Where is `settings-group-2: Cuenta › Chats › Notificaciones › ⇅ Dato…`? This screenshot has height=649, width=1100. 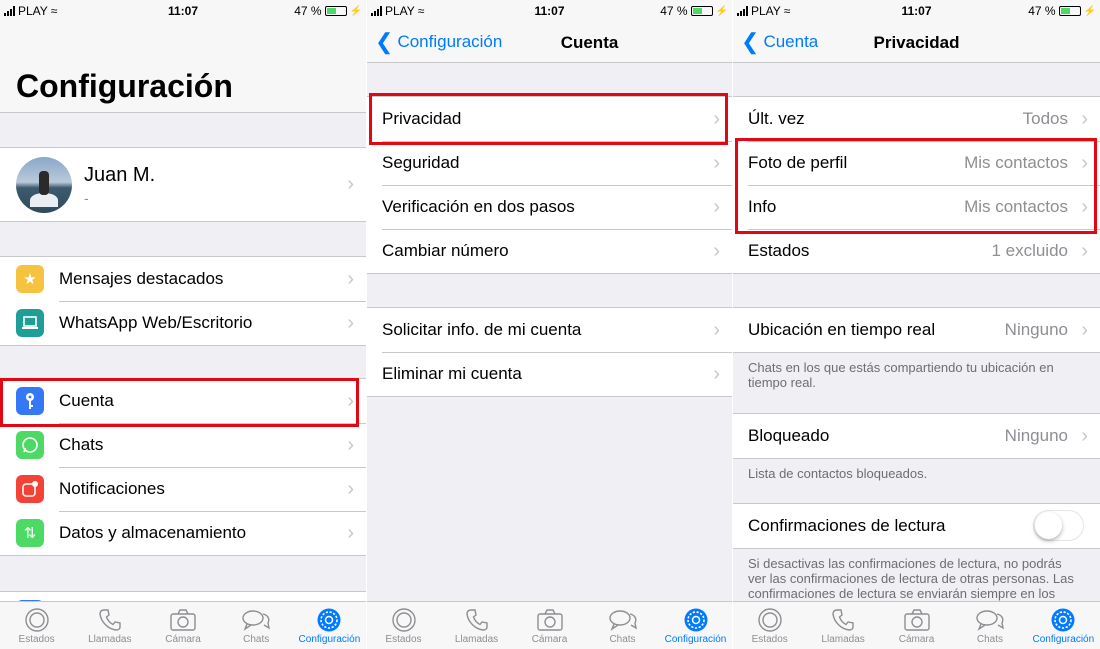 settings-group-2: Cuenta › Chats › Notificaciones › ⇅ Dato… is located at coordinates (183, 467).